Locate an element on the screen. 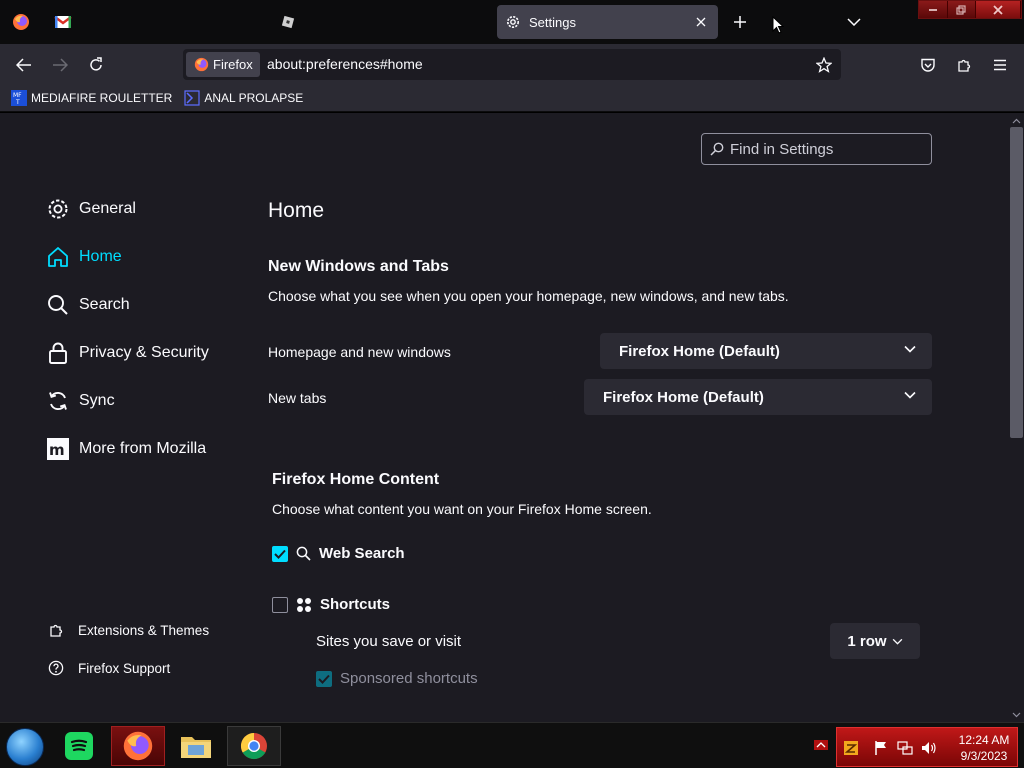 The width and height of the screenshot is (1024, 768). option-label: Shortcuts is located at coordinates (355, 604).